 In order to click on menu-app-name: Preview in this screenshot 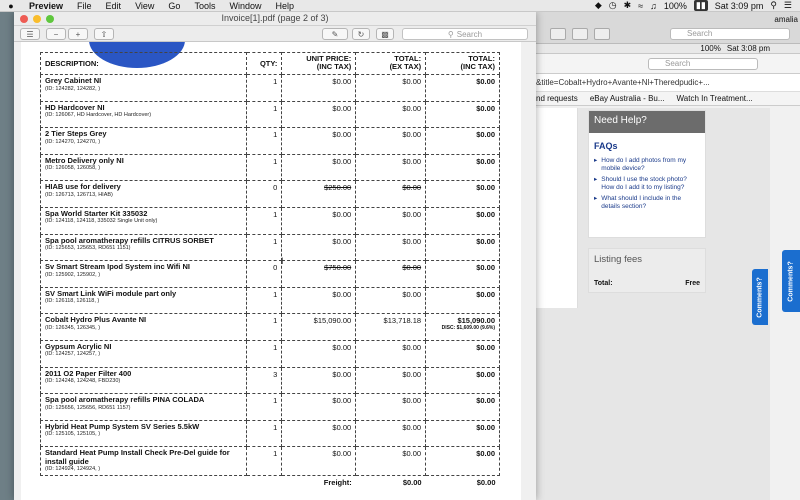, I will do `click(46, 6)`.